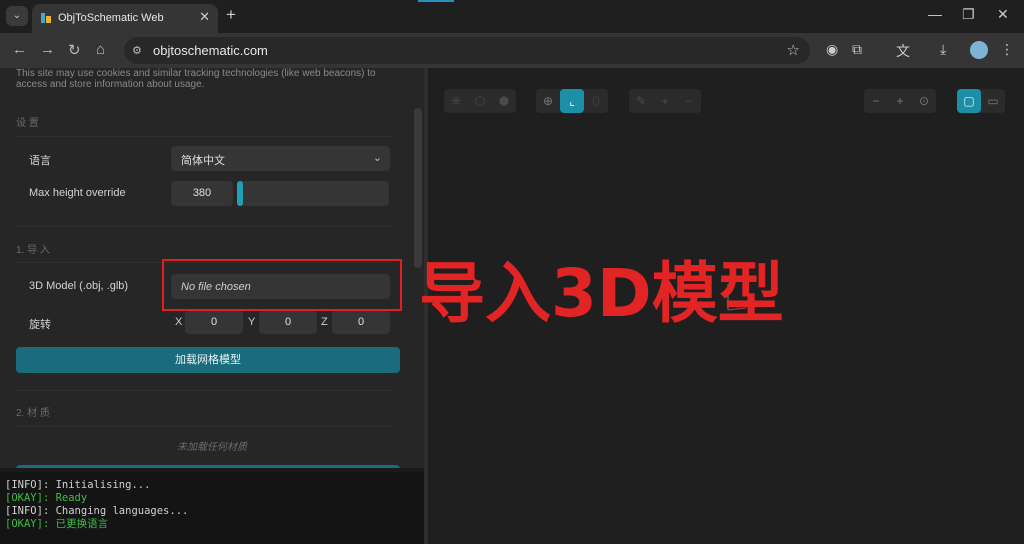 The height and width of the screenshot is (544, 1024). What do you see at coordinates (46, 18) in the screenshot?
I see `site-favicon-icon` at bounding box center [46, 18].